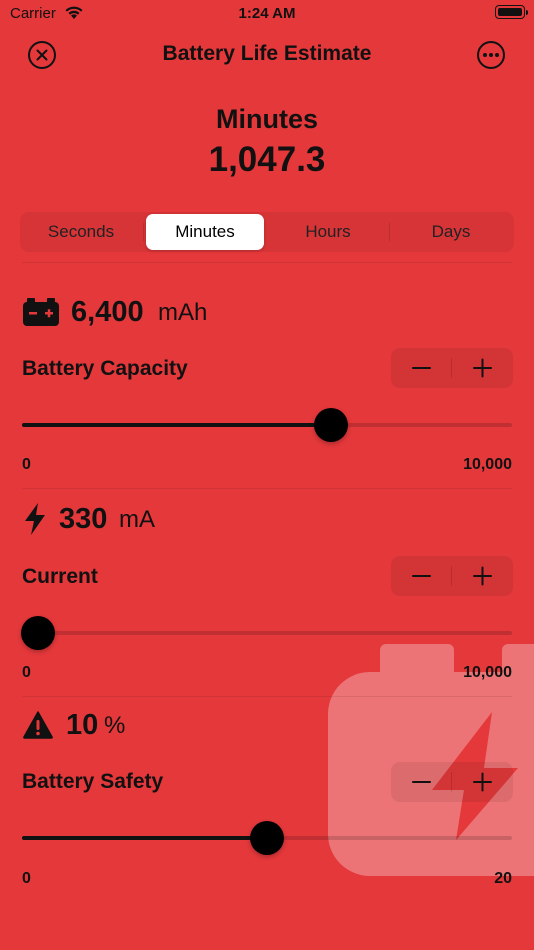 The height and width of the screenshot is (950, 534). What do you see at coordinates (41, 312) in the screenshot?
I see `car-battery-icon` at bounding box center [41, 312].